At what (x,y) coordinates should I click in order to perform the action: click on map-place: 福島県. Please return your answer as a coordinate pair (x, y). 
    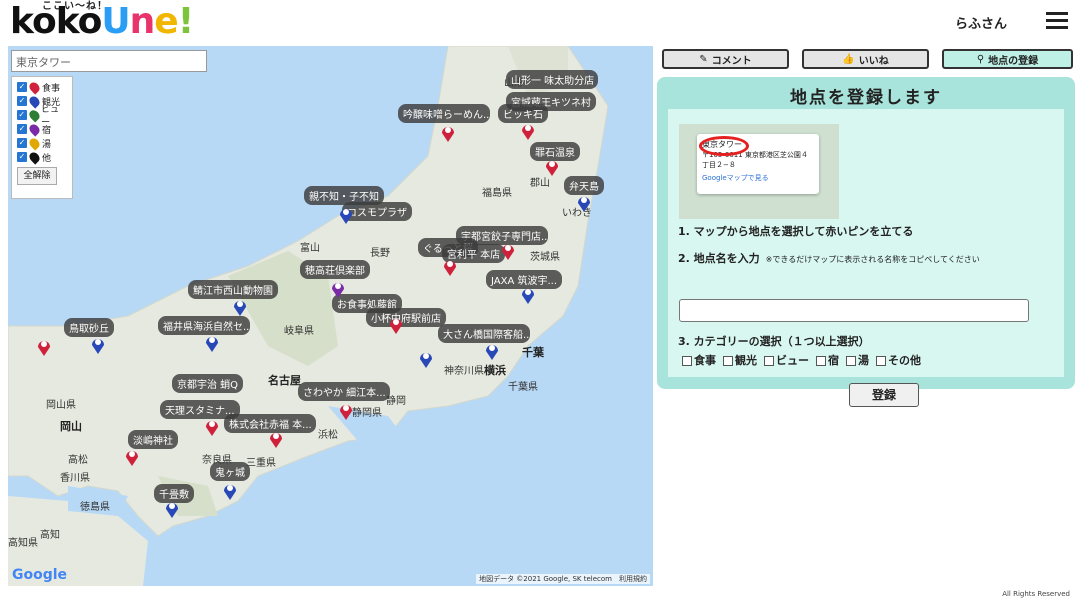
    Looking at the image, I should click on (497, 193).